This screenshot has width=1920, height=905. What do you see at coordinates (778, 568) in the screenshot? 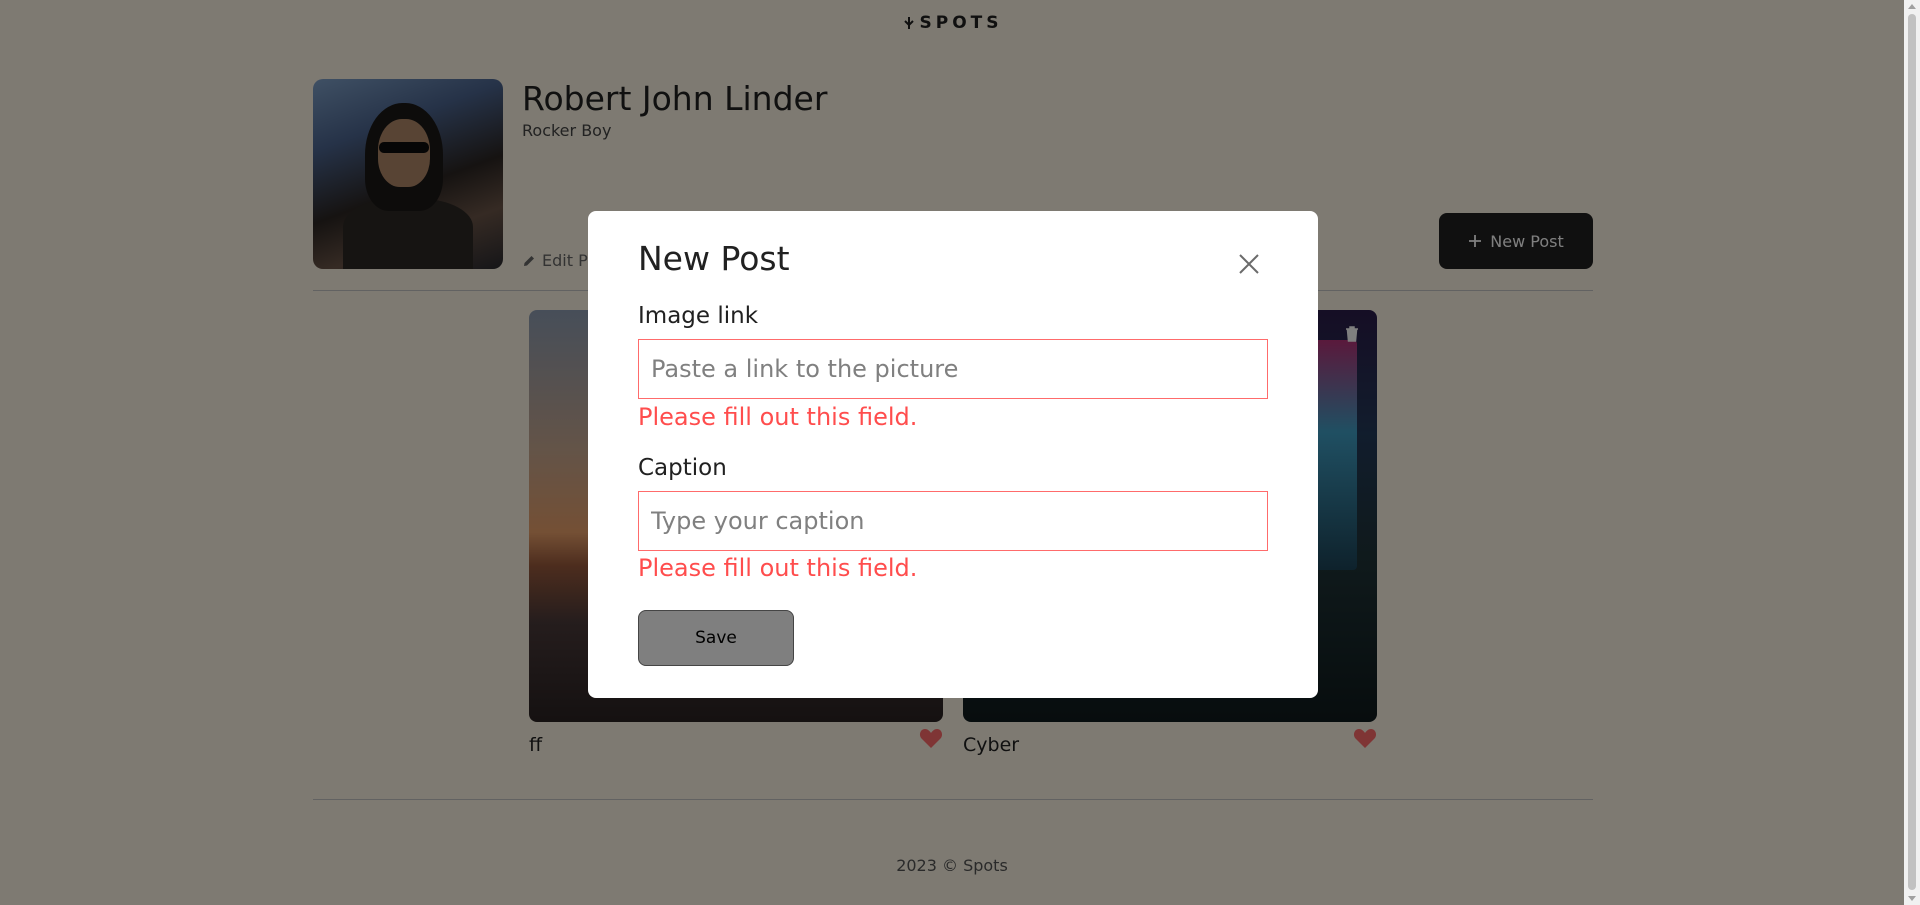
I see `caption-error: Please fill out this field.` at bounding box center [778, 568].